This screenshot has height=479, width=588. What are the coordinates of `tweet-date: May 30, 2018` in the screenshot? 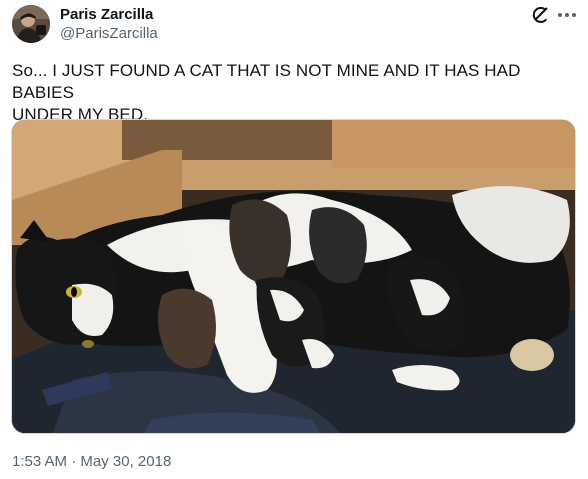 It's located at (125, 461).